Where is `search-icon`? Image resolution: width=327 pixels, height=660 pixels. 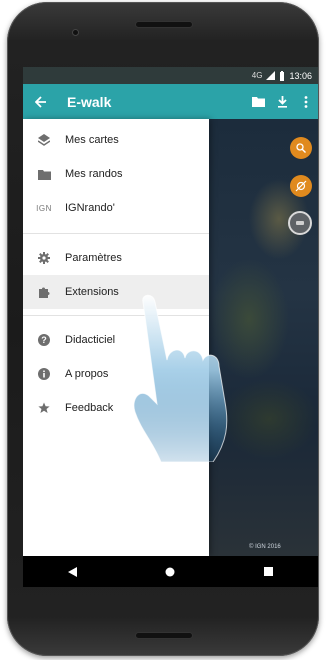 search-icon is located at coordinates (301, 148).